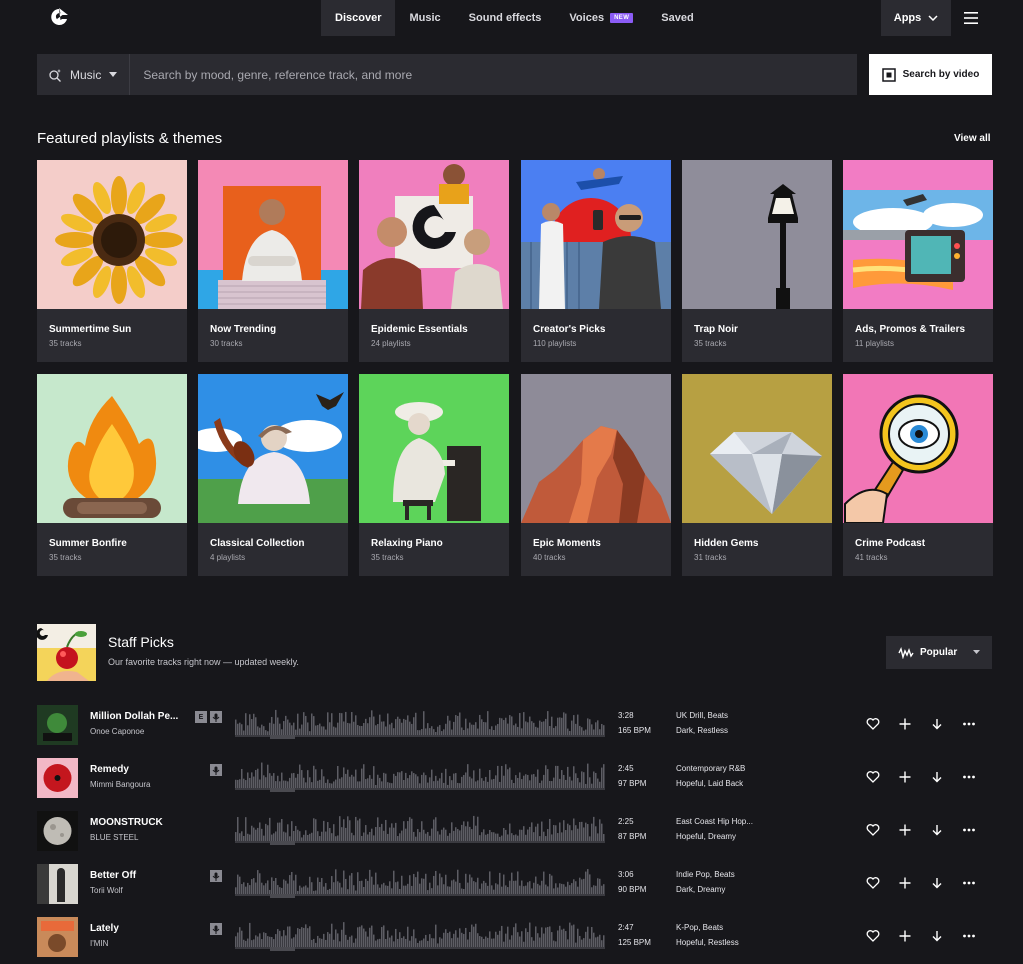  Describe the element at coordinates (626, 927) in the screenshot. I see `track-duration: 2:47` at that location.